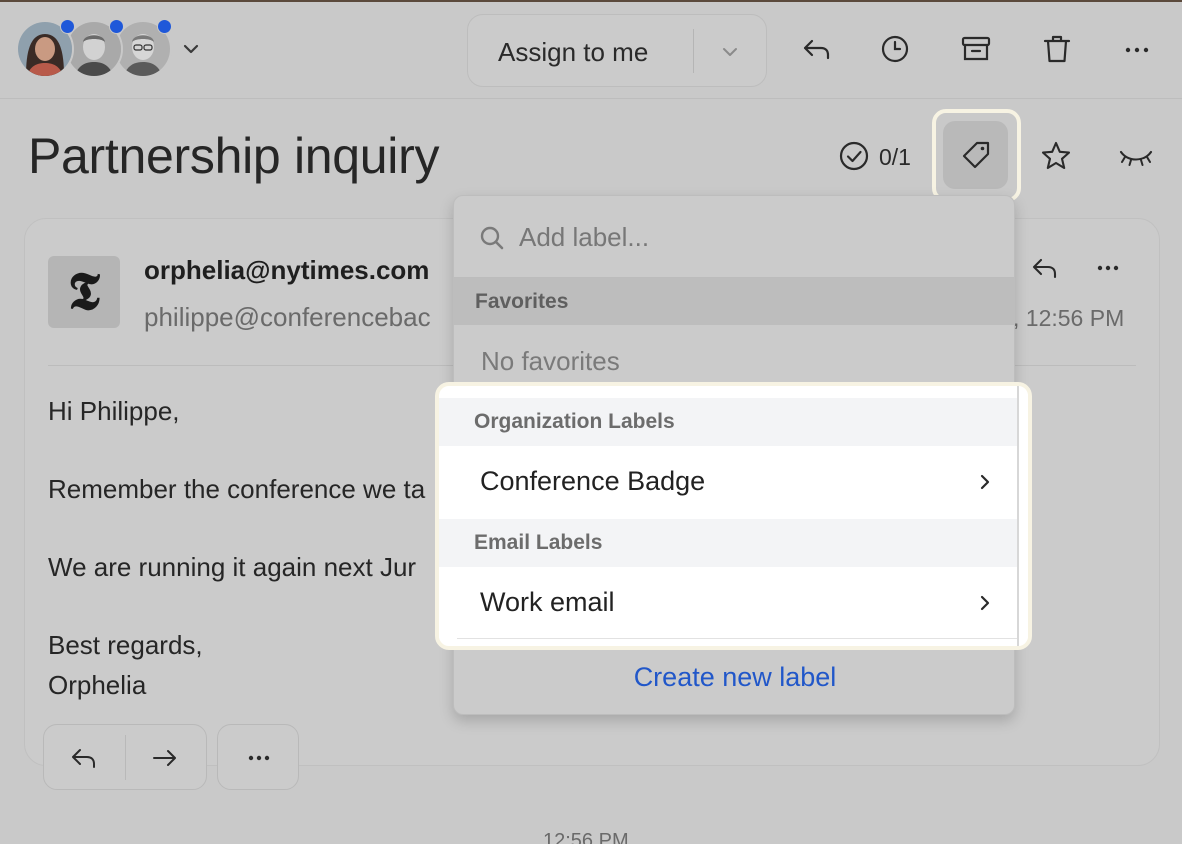 The image size is (1182, 844). I want to click on email-to: philippe@conferencebac, so click(287, 317).